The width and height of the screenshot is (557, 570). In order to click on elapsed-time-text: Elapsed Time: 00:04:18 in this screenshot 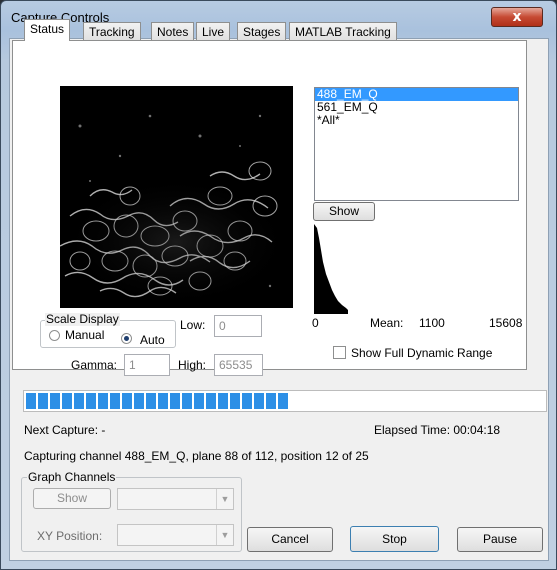, I will do `click(437, 430)`.